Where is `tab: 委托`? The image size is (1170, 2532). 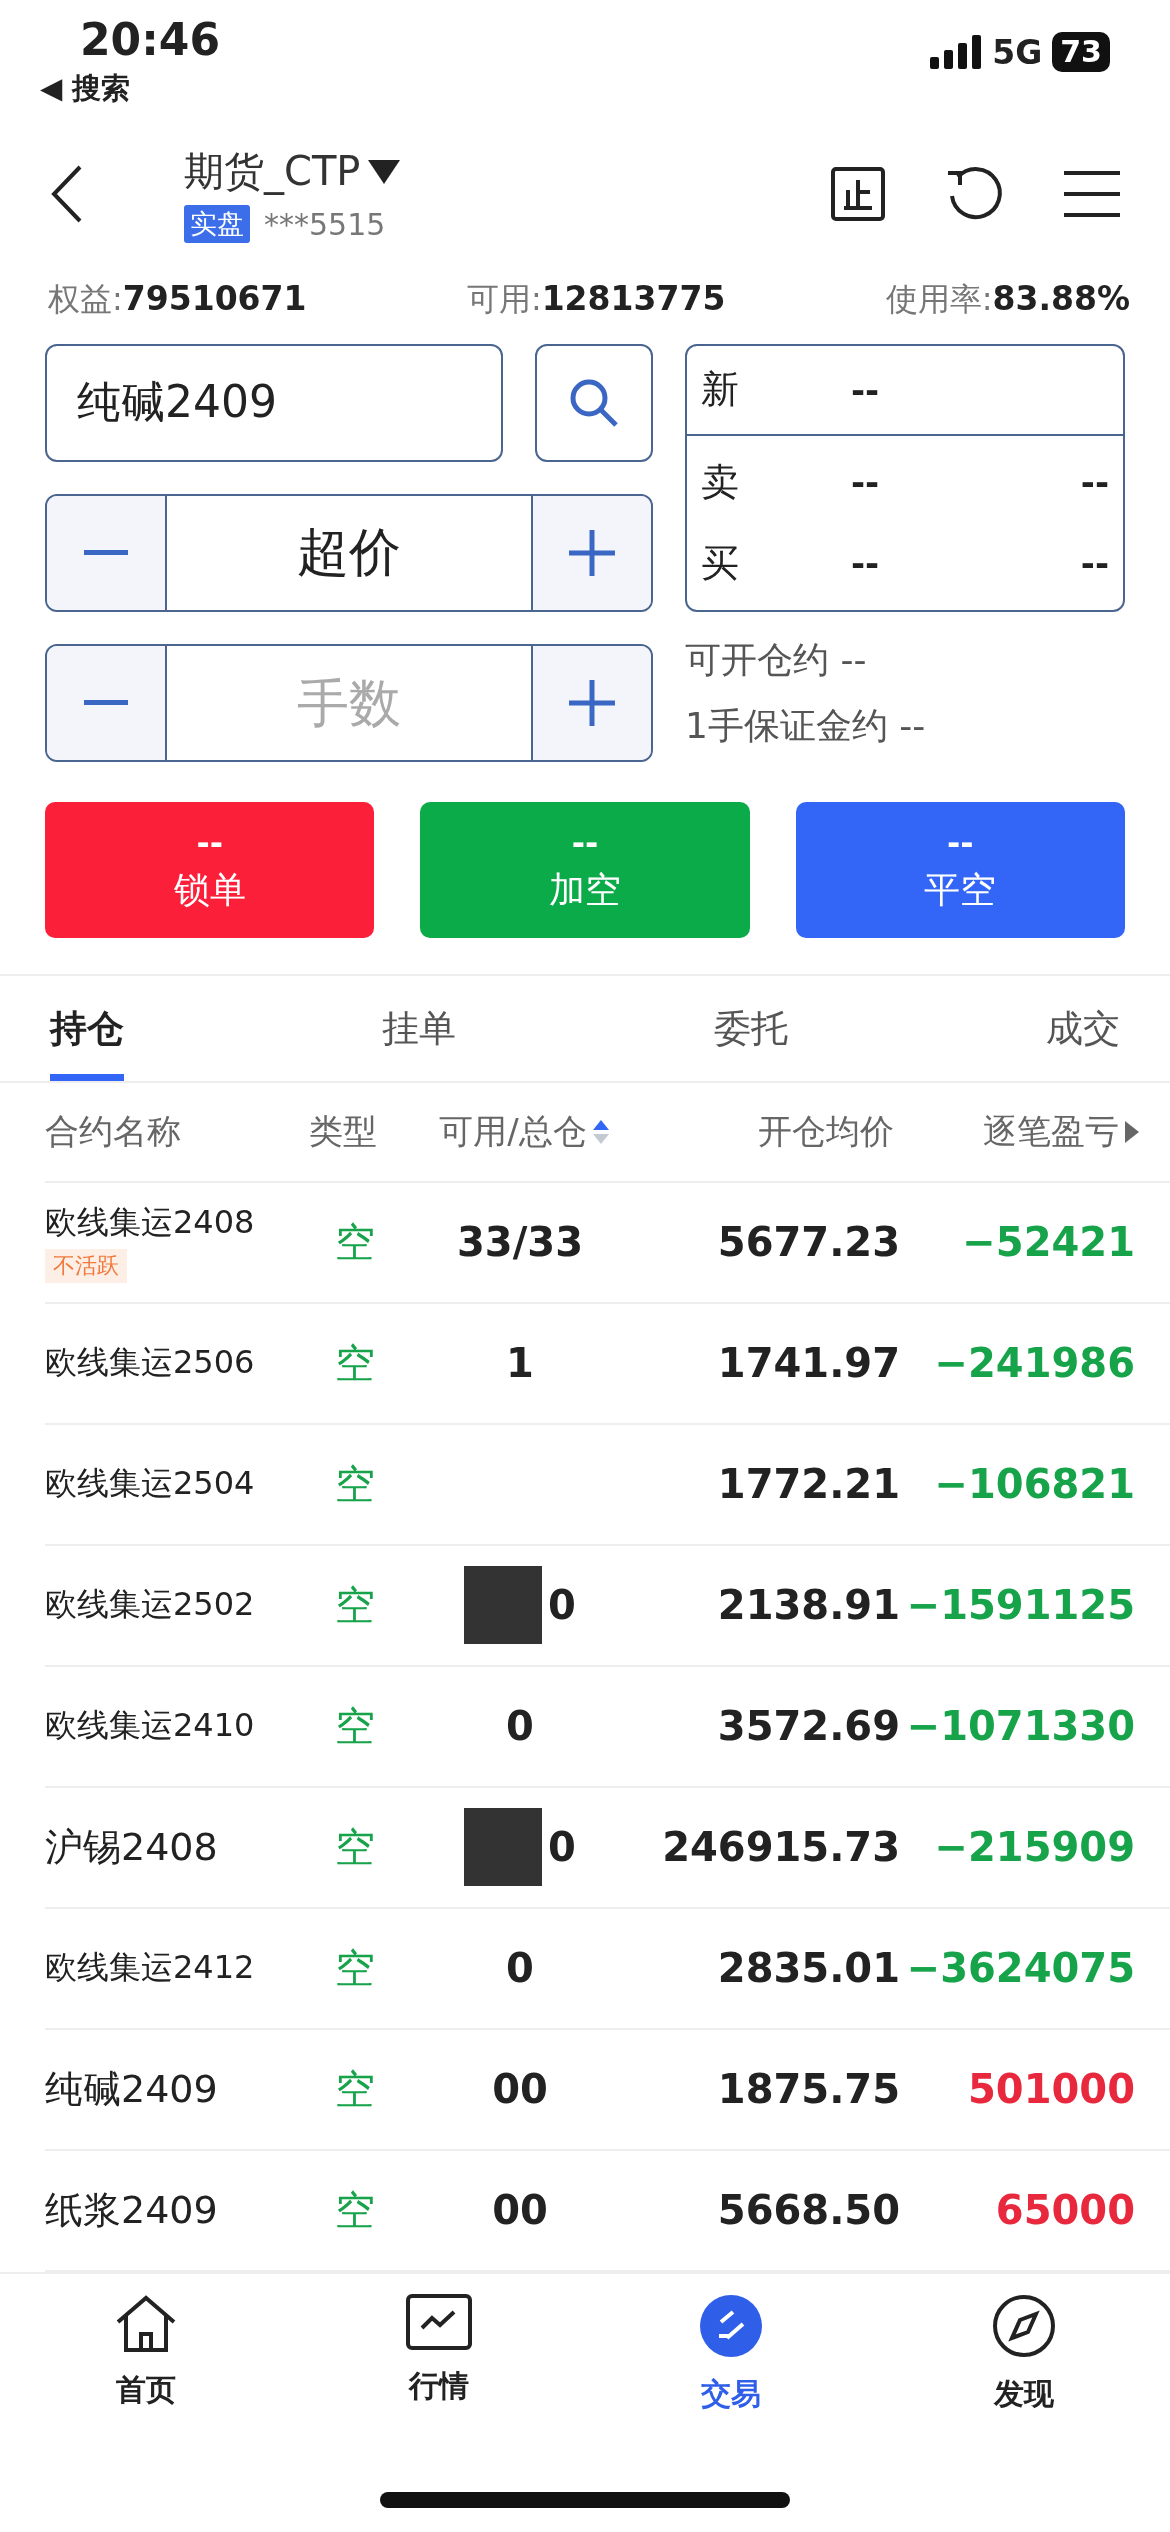 tab: 委托 is located at coordinates (751, 1028).